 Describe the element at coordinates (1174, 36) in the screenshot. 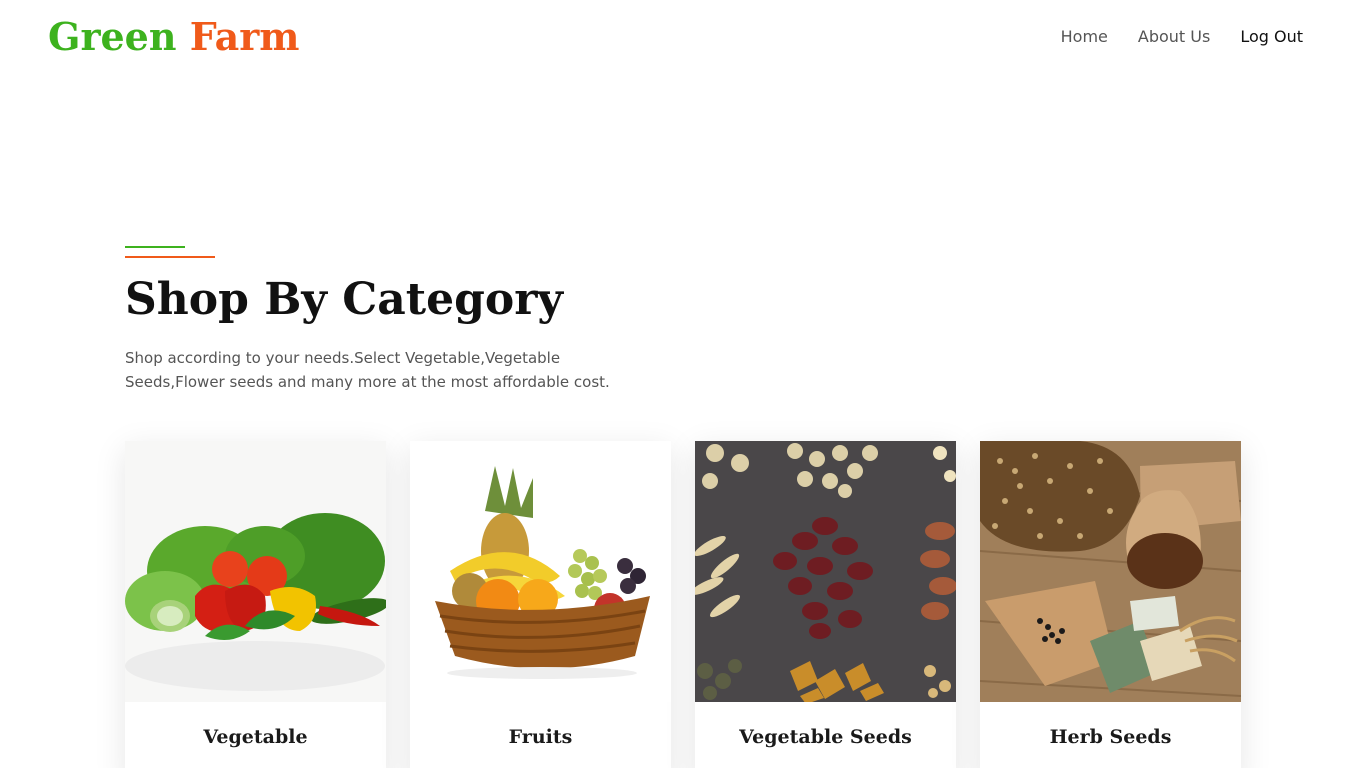

I see `nav-about-link: About Us` at that location.